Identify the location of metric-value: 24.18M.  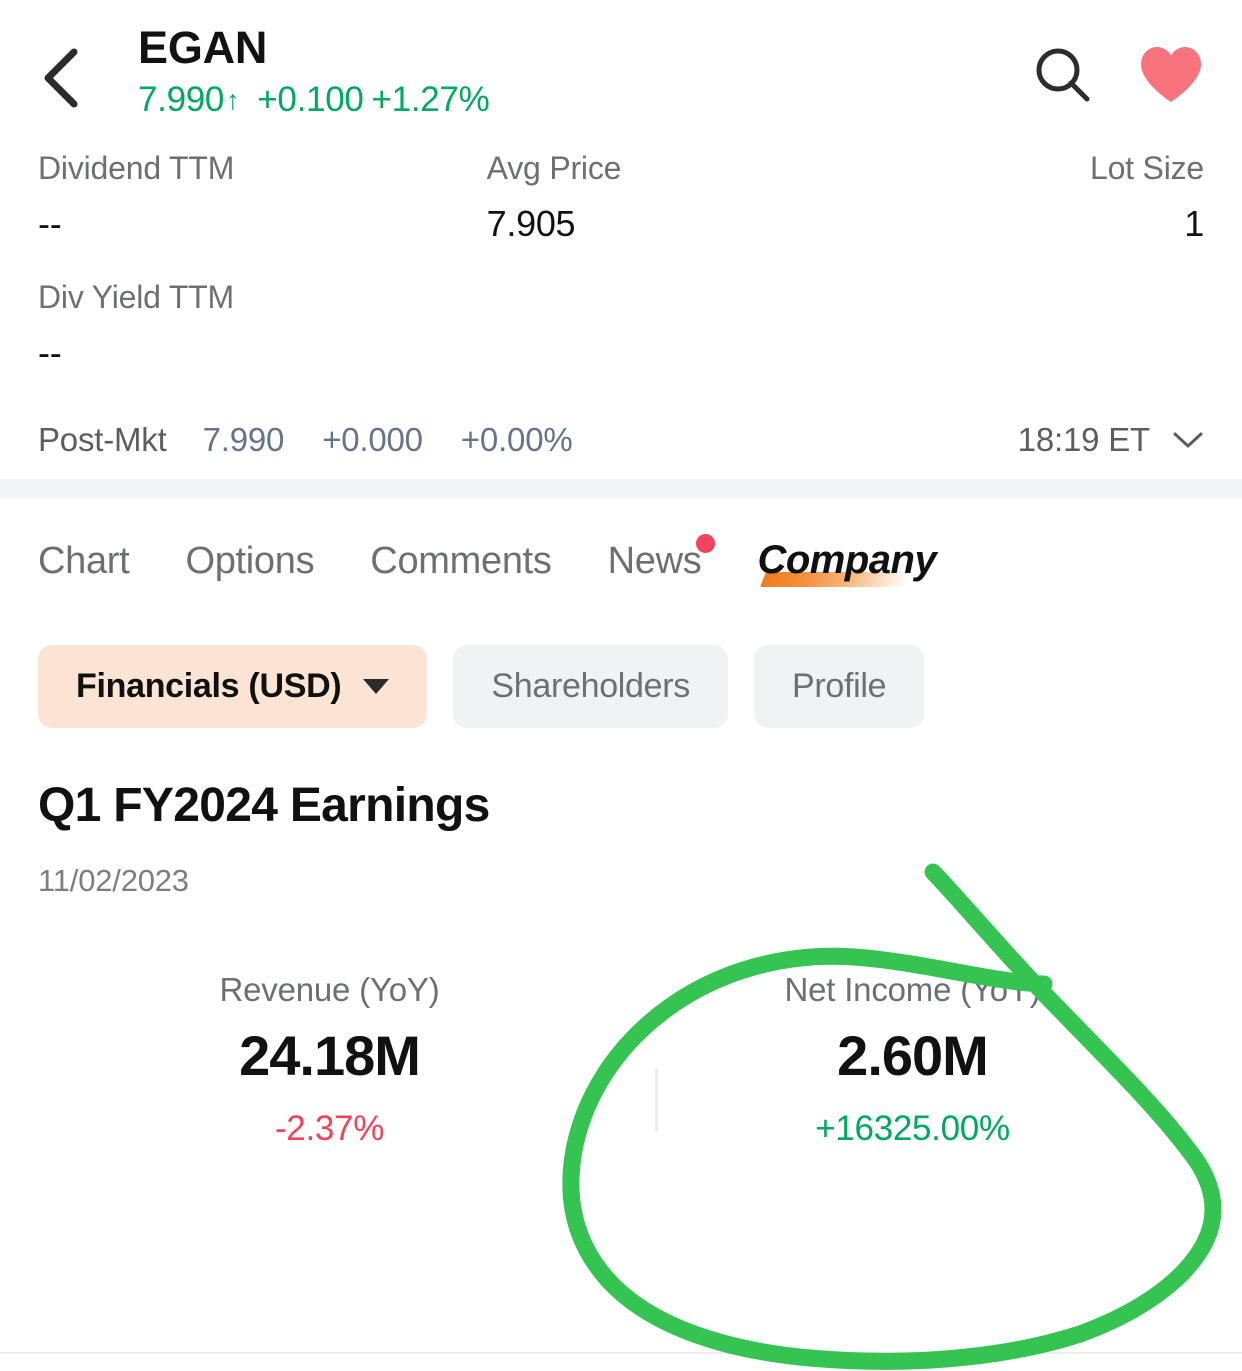
(330, 1055).